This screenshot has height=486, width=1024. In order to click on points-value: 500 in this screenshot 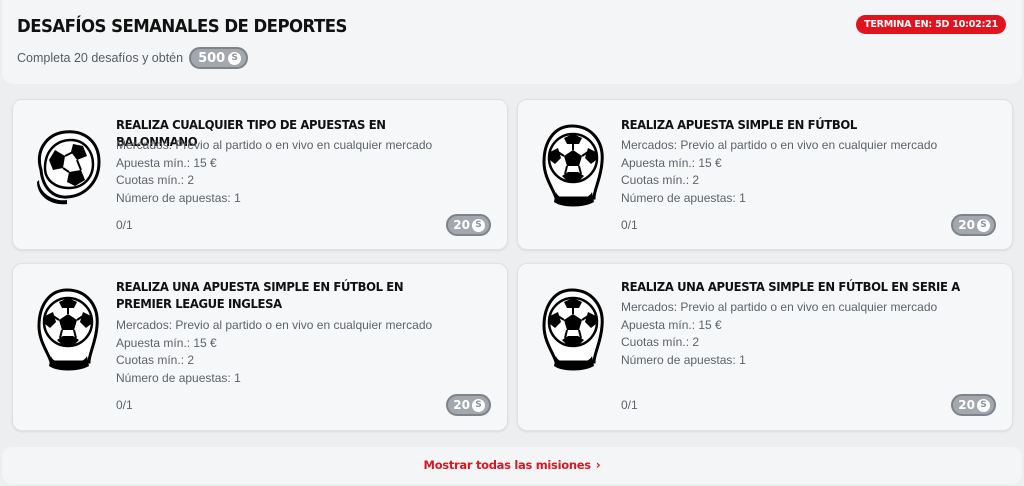, I will do `click(212, 58)`.